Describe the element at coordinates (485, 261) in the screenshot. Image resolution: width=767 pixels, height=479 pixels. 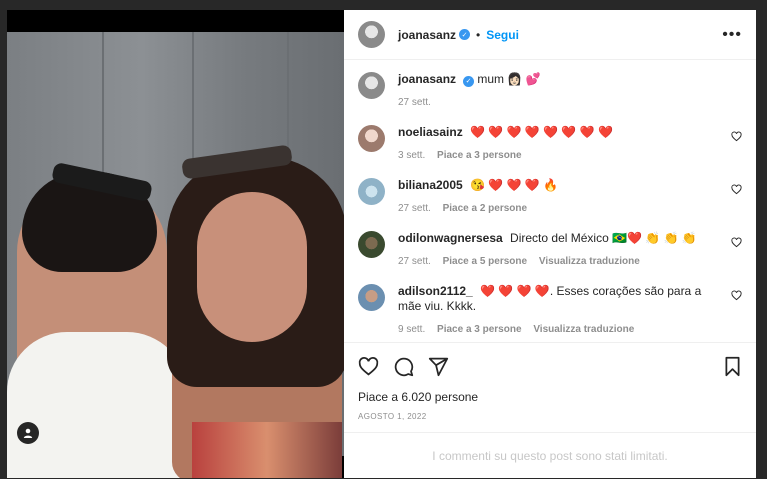
I see `comment-likes: Piace a 5 persone` at that location.